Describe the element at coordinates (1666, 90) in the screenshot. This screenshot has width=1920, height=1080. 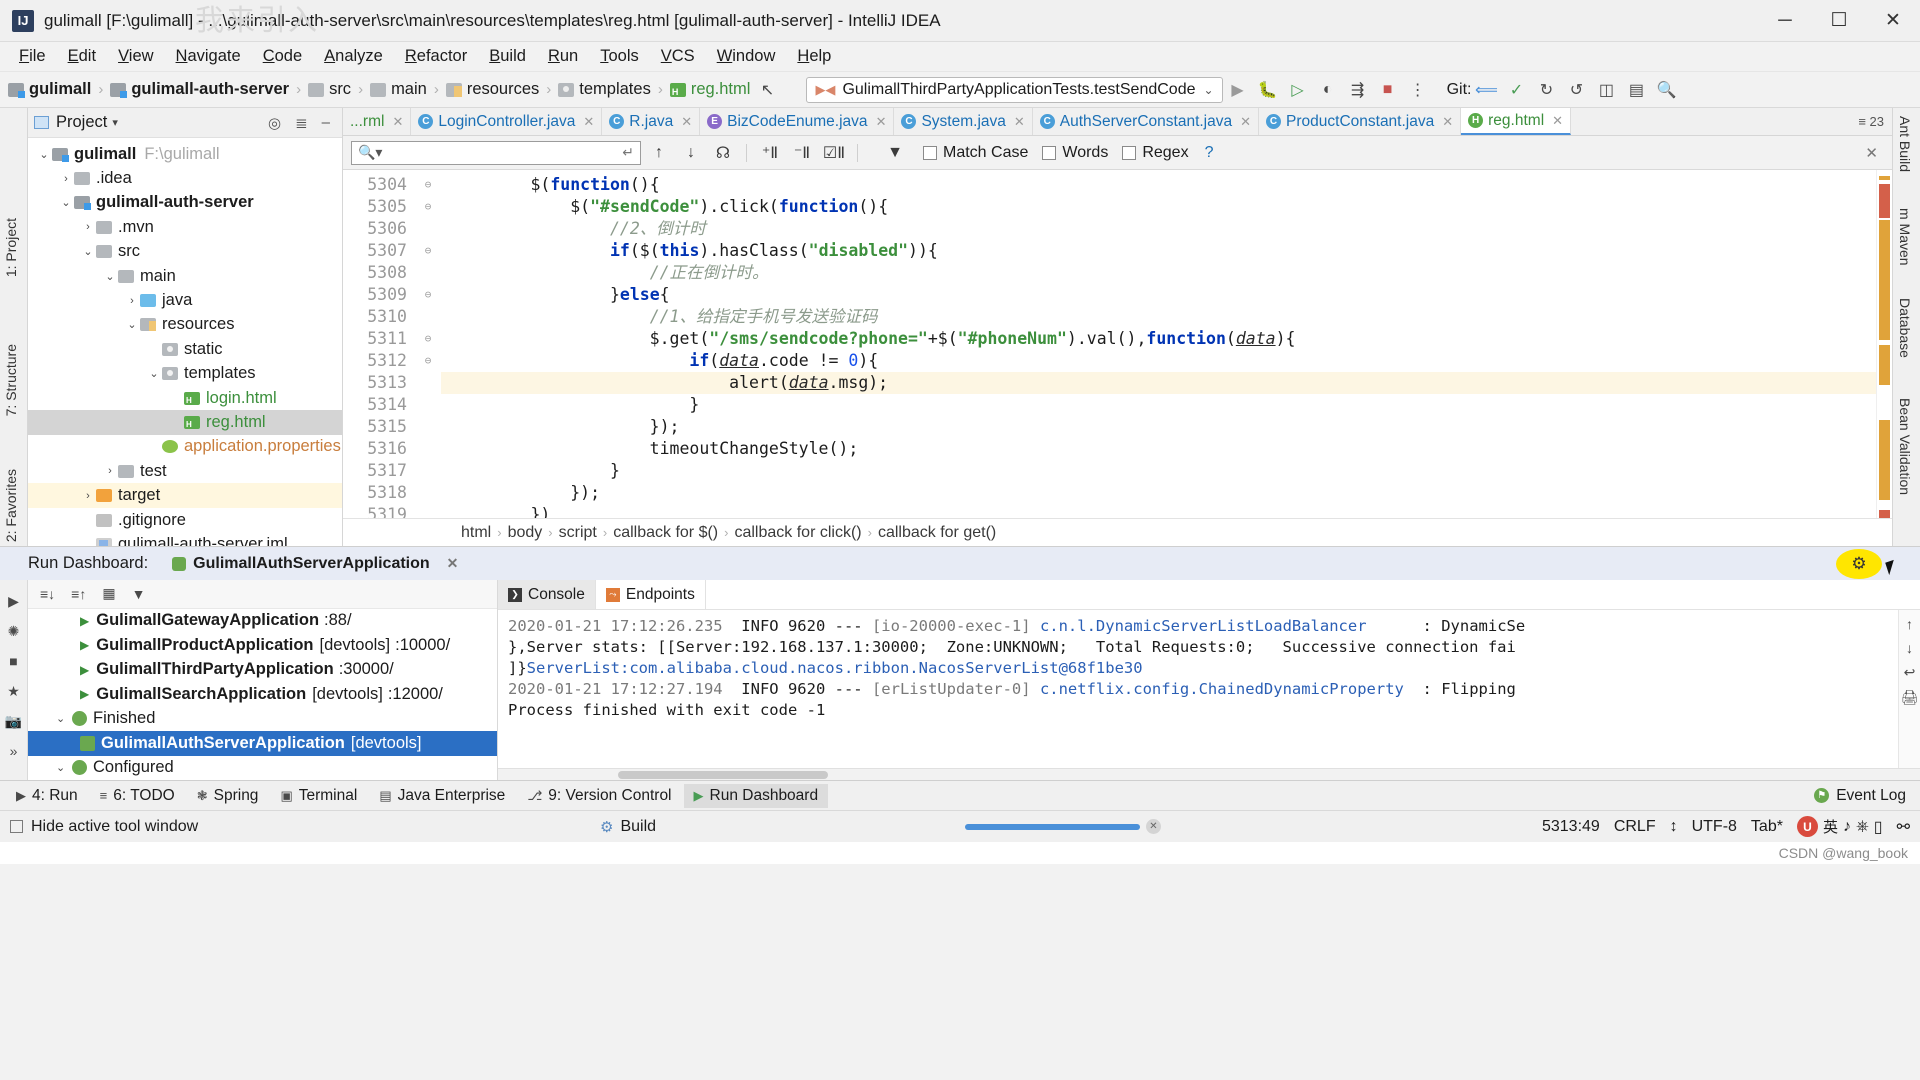
I see `search-everywhere-icon: 🔍` at that location.